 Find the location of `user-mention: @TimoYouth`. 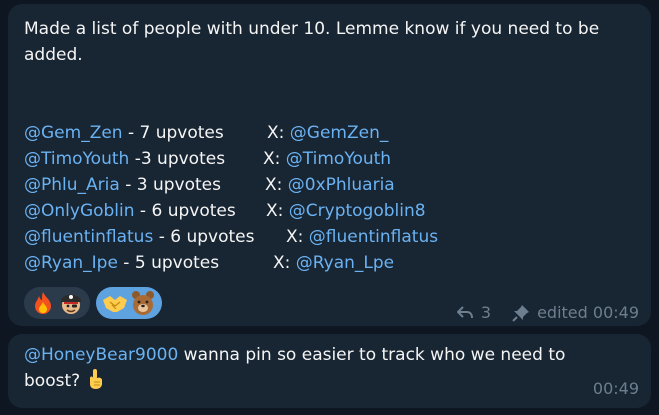

user-mention: @TimoYouth is located at coordinates (76, 159).